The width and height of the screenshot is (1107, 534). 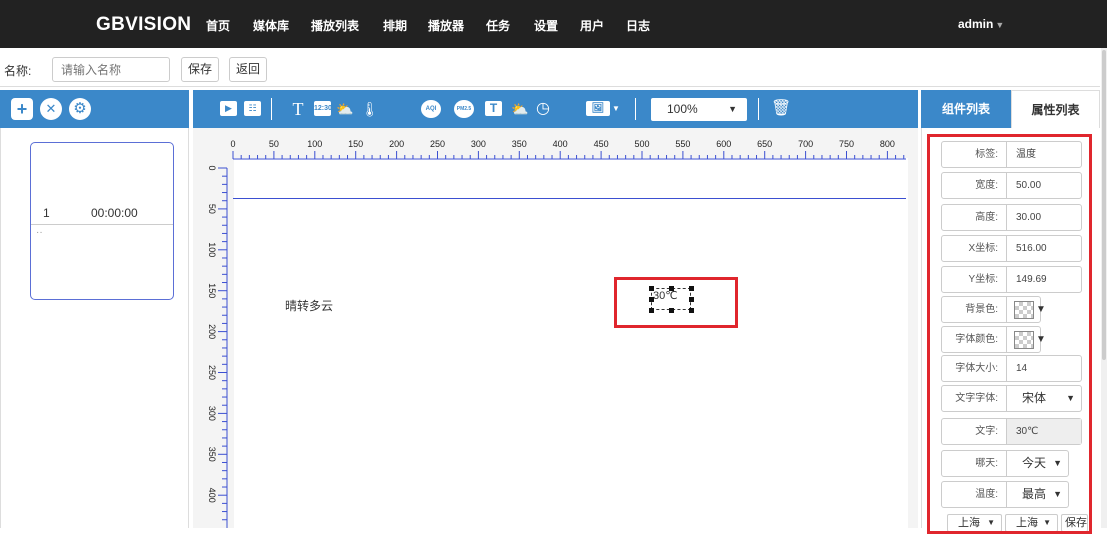 I want to click on guide-line, so click(x=569, y=198).